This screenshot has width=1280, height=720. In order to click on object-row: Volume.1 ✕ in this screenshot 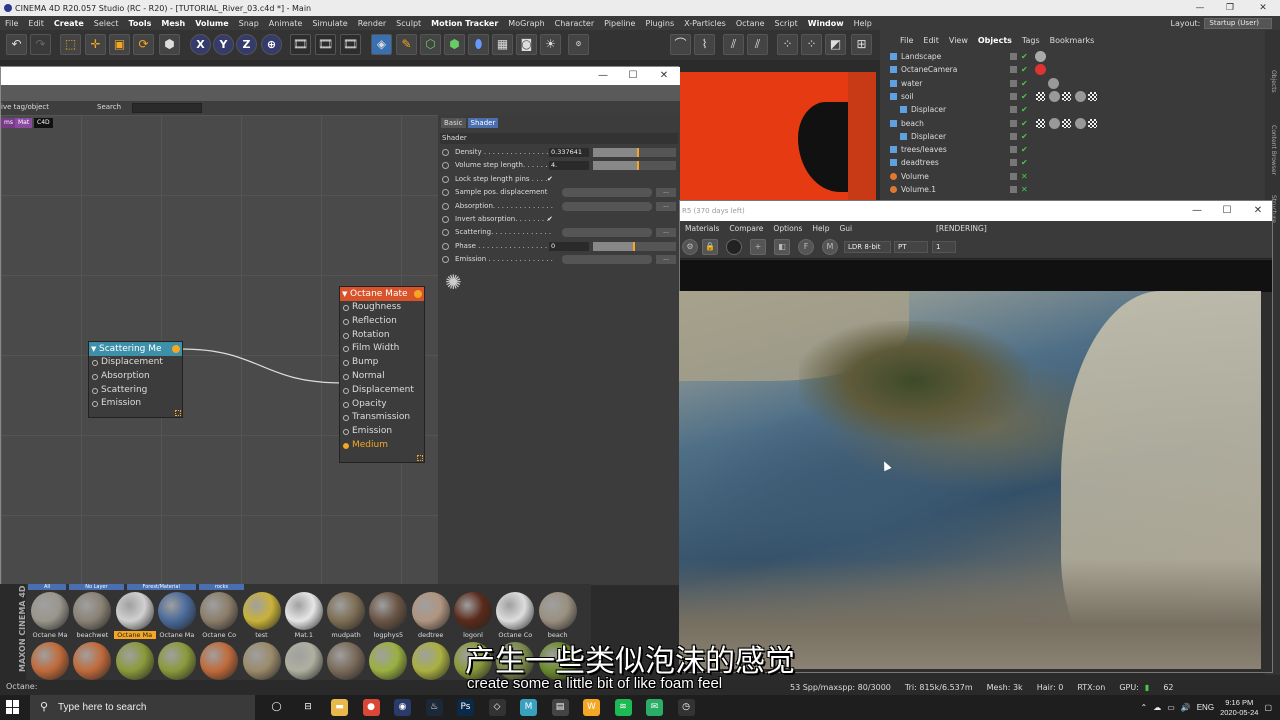, I will do `click(1072, 189)`.